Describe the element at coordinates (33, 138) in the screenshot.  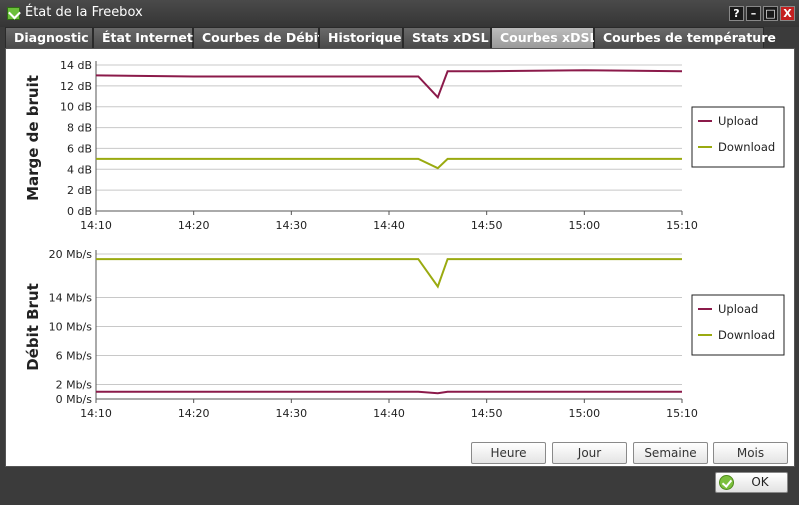
I see `y-axis-title: Marge de bruit` at that location.